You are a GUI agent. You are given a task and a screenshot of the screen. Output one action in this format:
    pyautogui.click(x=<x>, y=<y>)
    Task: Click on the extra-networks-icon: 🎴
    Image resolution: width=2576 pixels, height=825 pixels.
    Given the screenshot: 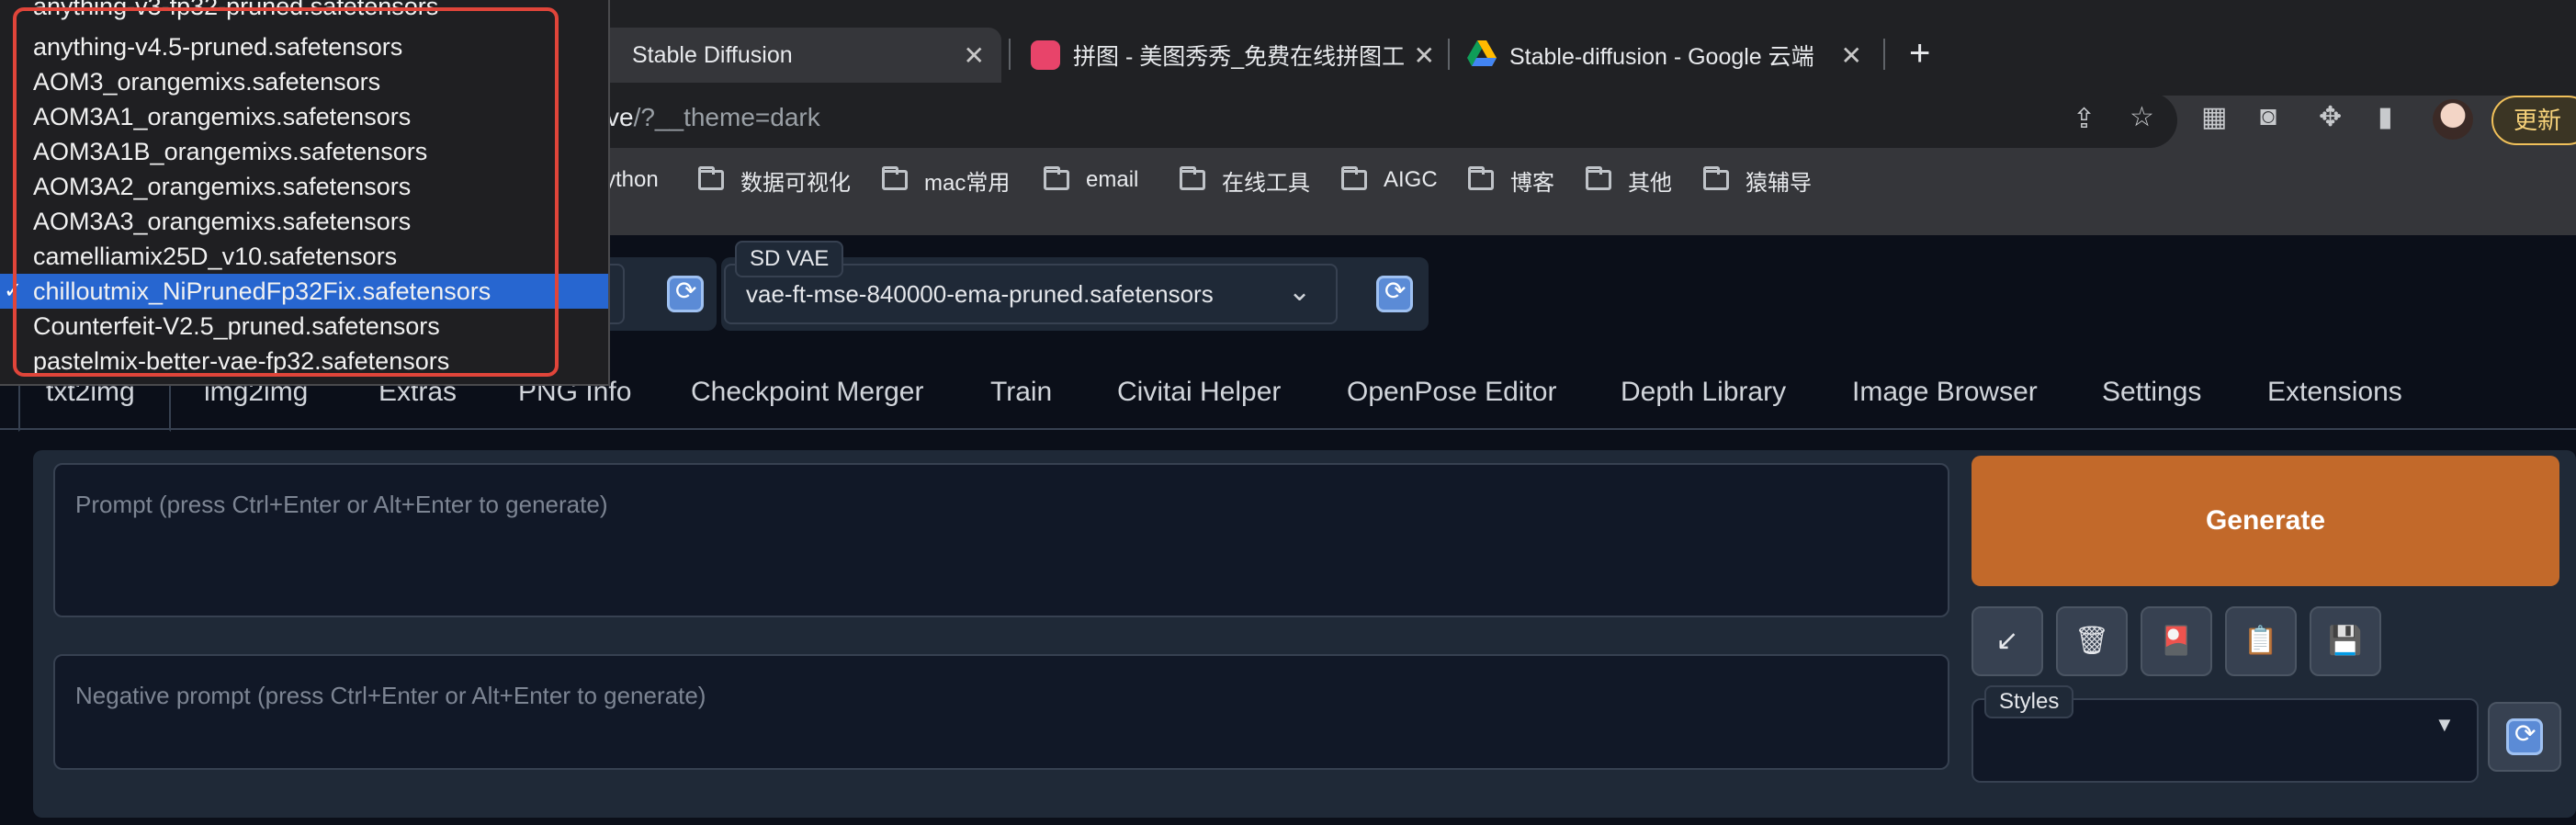 What is the action you would take?
    pyautogui.click(x=2176, y=641)
    